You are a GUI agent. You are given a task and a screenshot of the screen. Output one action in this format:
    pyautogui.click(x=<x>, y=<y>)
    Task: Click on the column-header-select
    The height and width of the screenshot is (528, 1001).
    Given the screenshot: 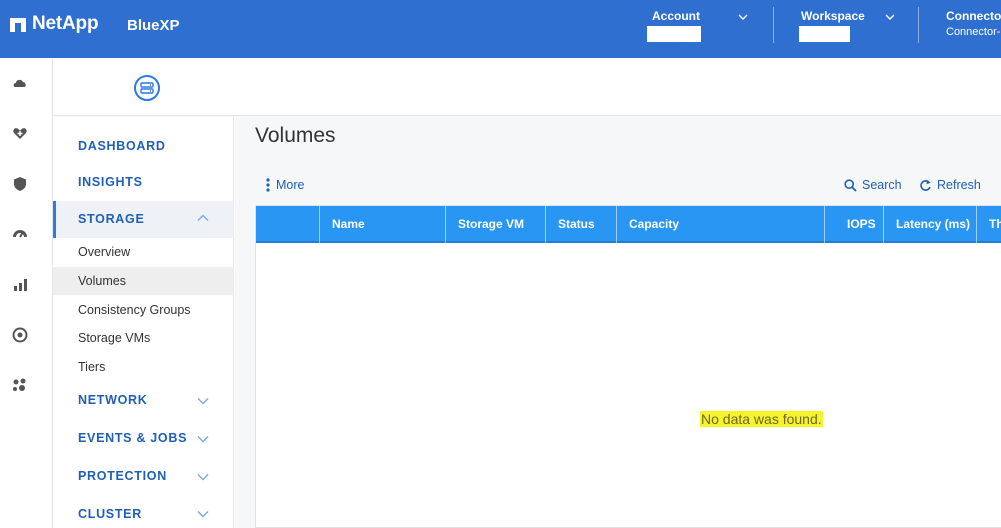 What is the action you would take?
    pyautogui.click(x=287, y=224)
    